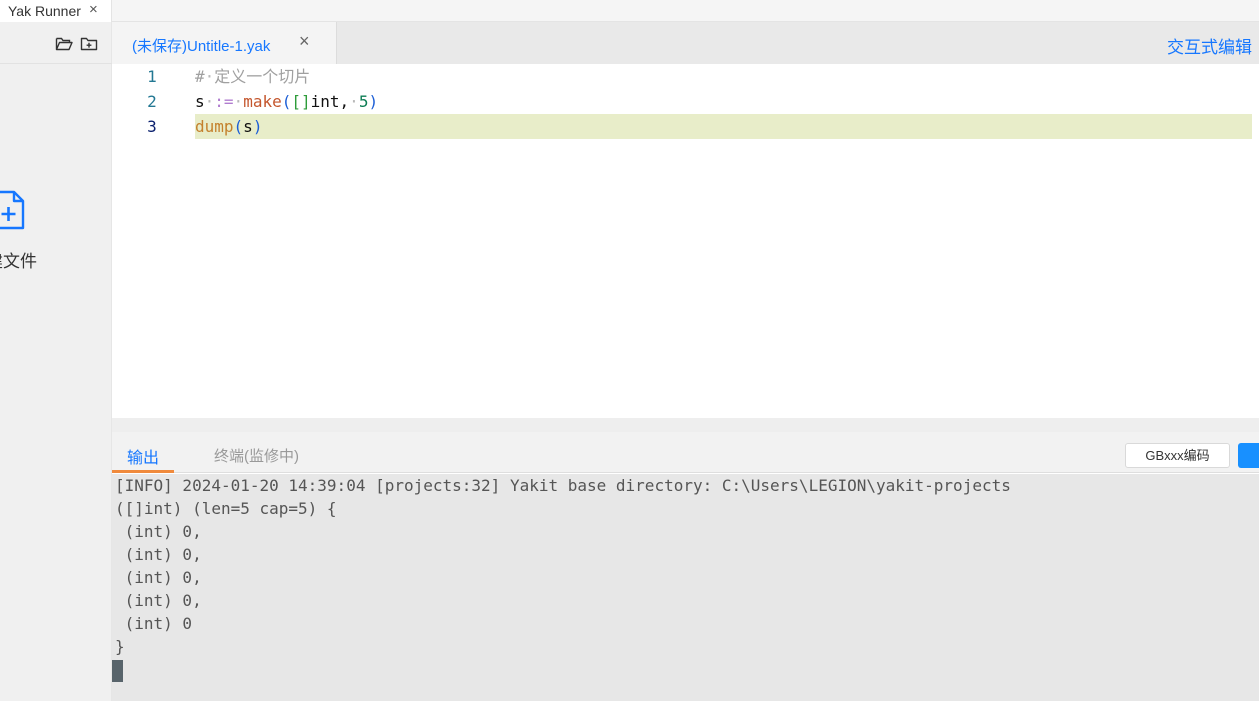 This screenshot has height=701, width=1259. I want to click on encoding-button: GBxxx编码, so click(1177, 455).